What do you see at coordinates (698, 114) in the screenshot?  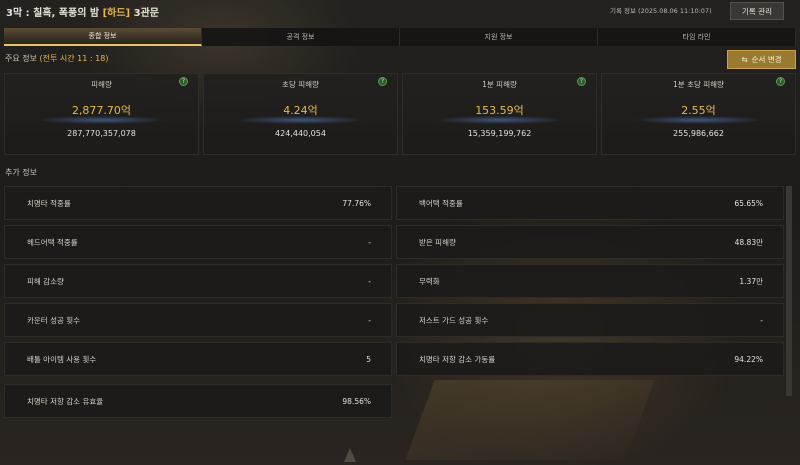 I see `stat-card-1min-dps: 1분 초당 피해량 ? 2.55억 255,986,662` at bounding box center [698, 114].